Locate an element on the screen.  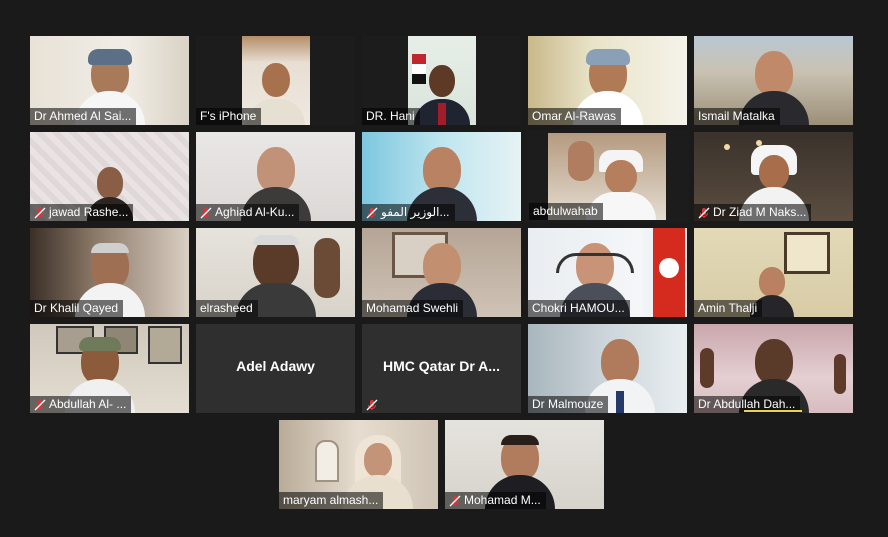
participant-tile: Amin Thalji is located at coordinates (773, 272).